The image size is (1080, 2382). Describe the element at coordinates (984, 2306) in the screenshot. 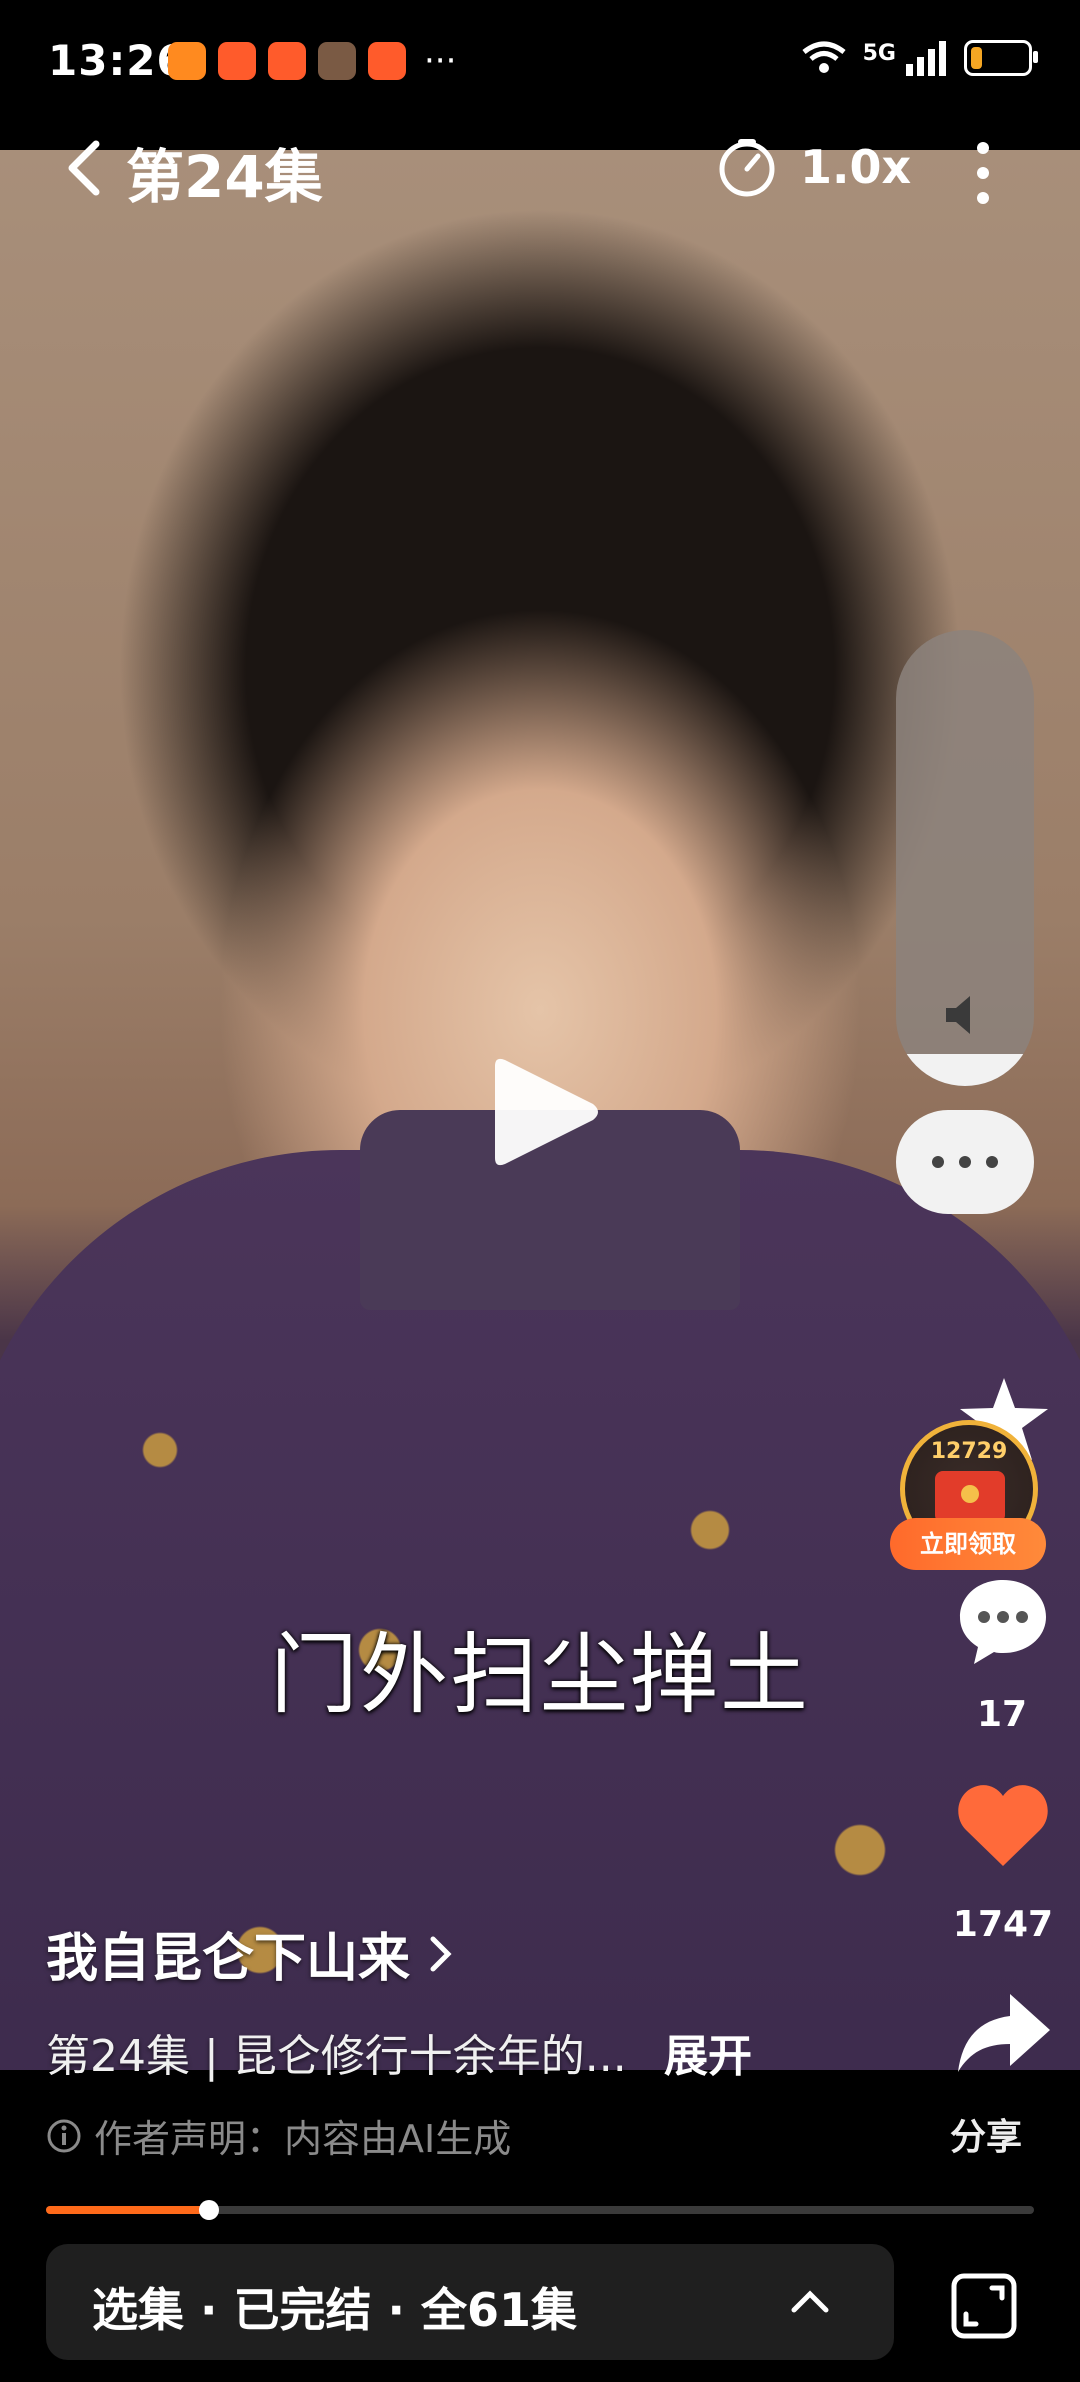

I see `fullscreen-icon` at that location.